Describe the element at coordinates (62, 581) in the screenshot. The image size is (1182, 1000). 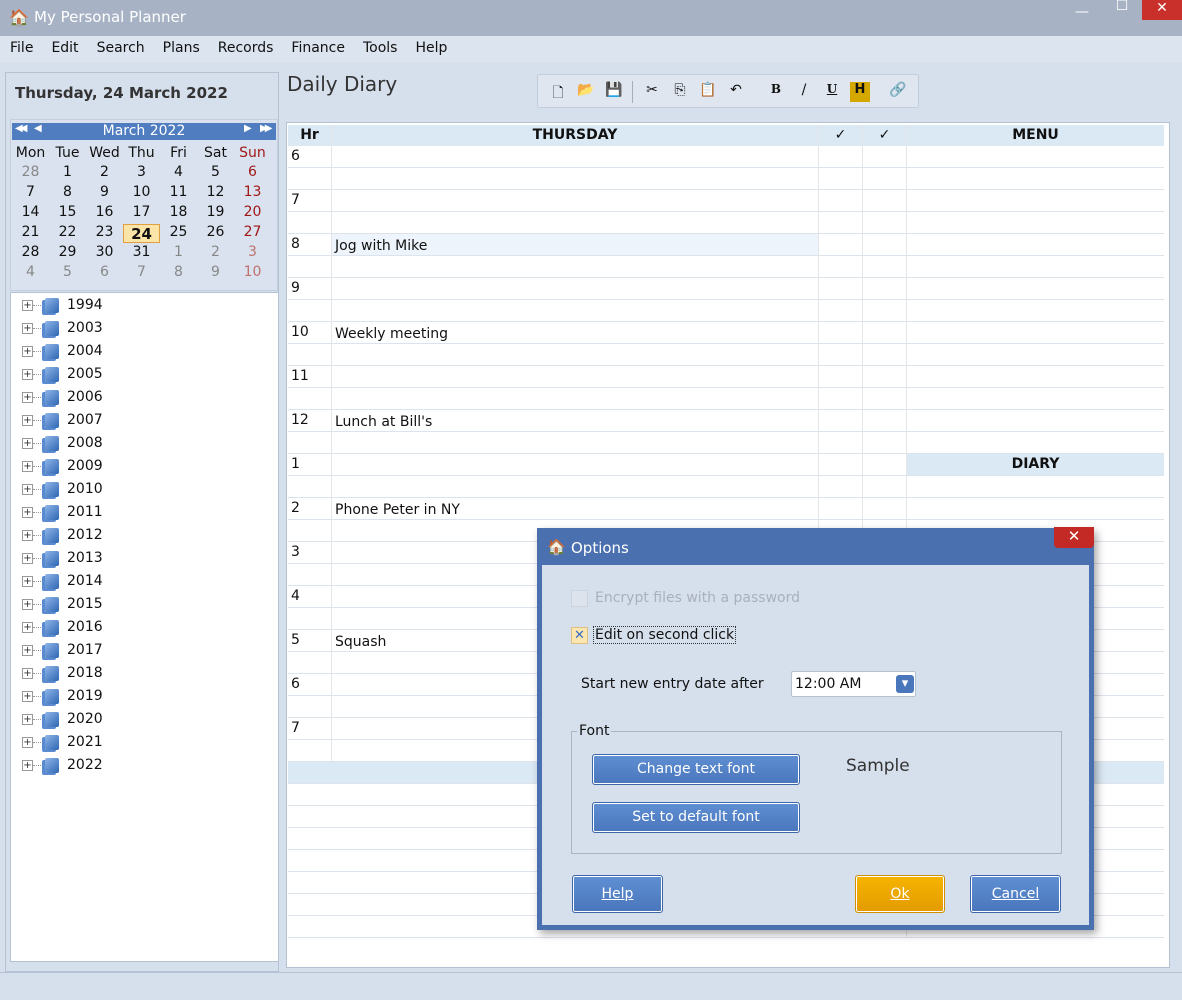
I see `tree-node-2014: +2014` at that location.